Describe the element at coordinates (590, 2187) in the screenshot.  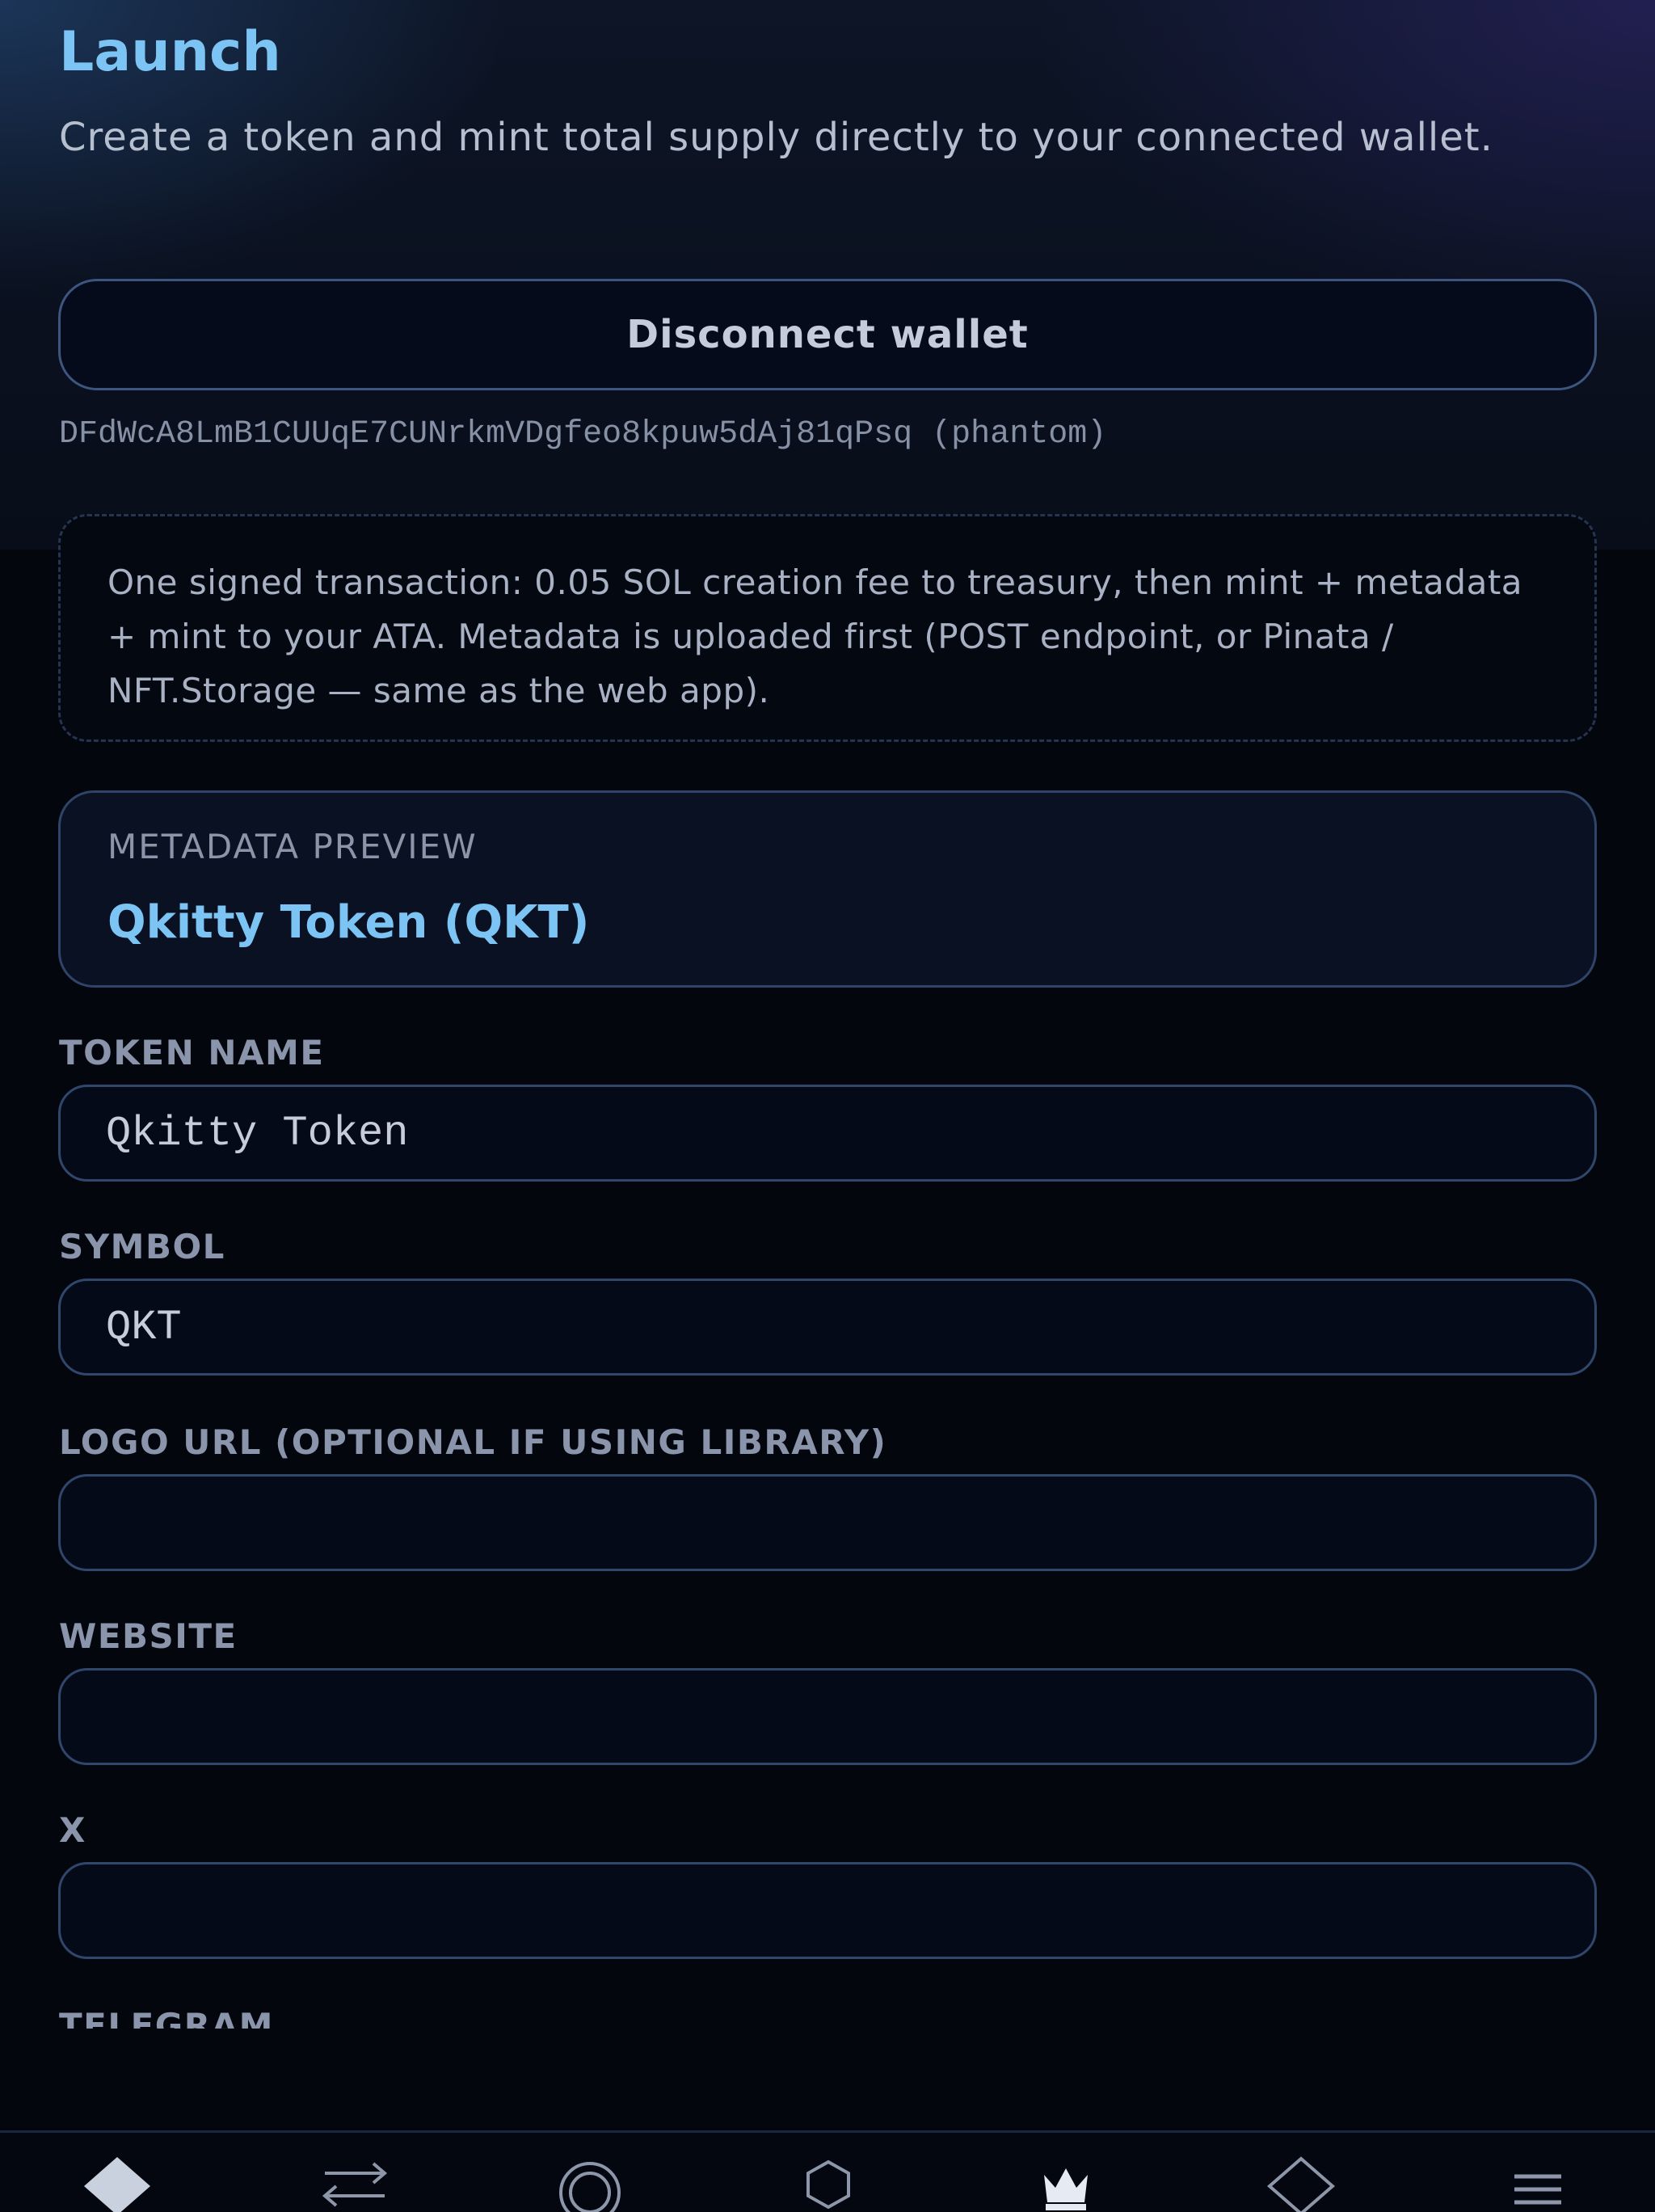
I see `concentric-circles-icon` at that location.